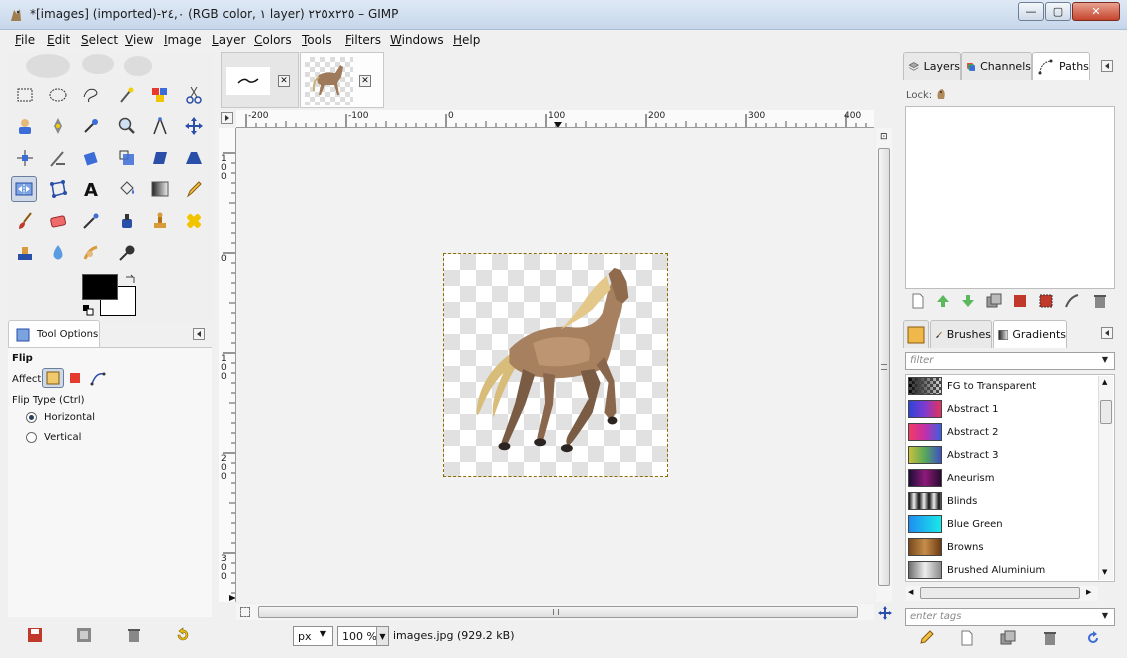 The image size is (1127, 658). Describe the element at coordinates (1003, 478) in the screenshot. I see `gradient-item: Aneurism` at that location.